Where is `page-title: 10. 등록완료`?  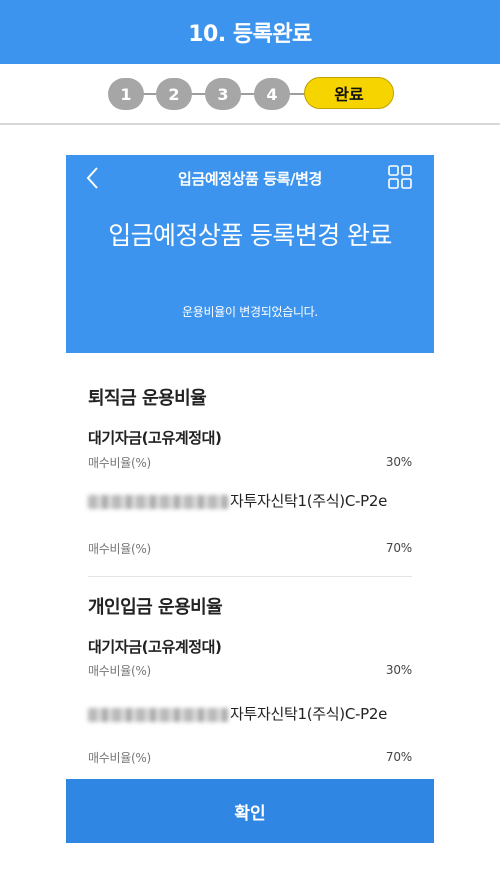 page-title: 10. 등록완료 is located at coordinates (250, 34).